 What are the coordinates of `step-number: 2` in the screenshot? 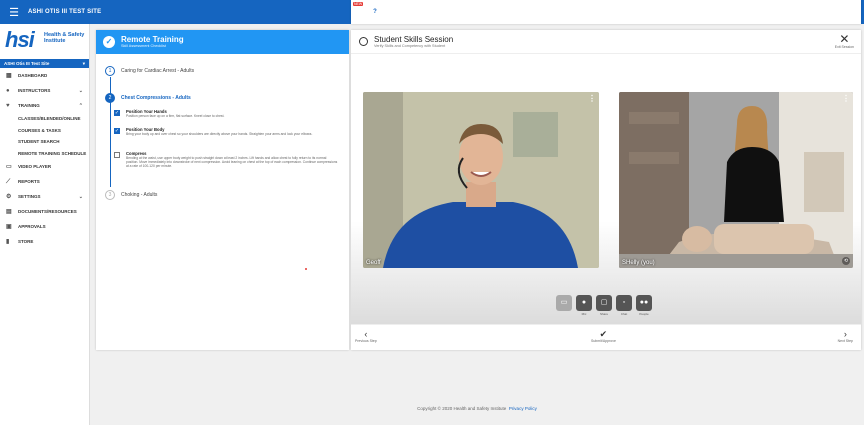 It's located at (110, 98).